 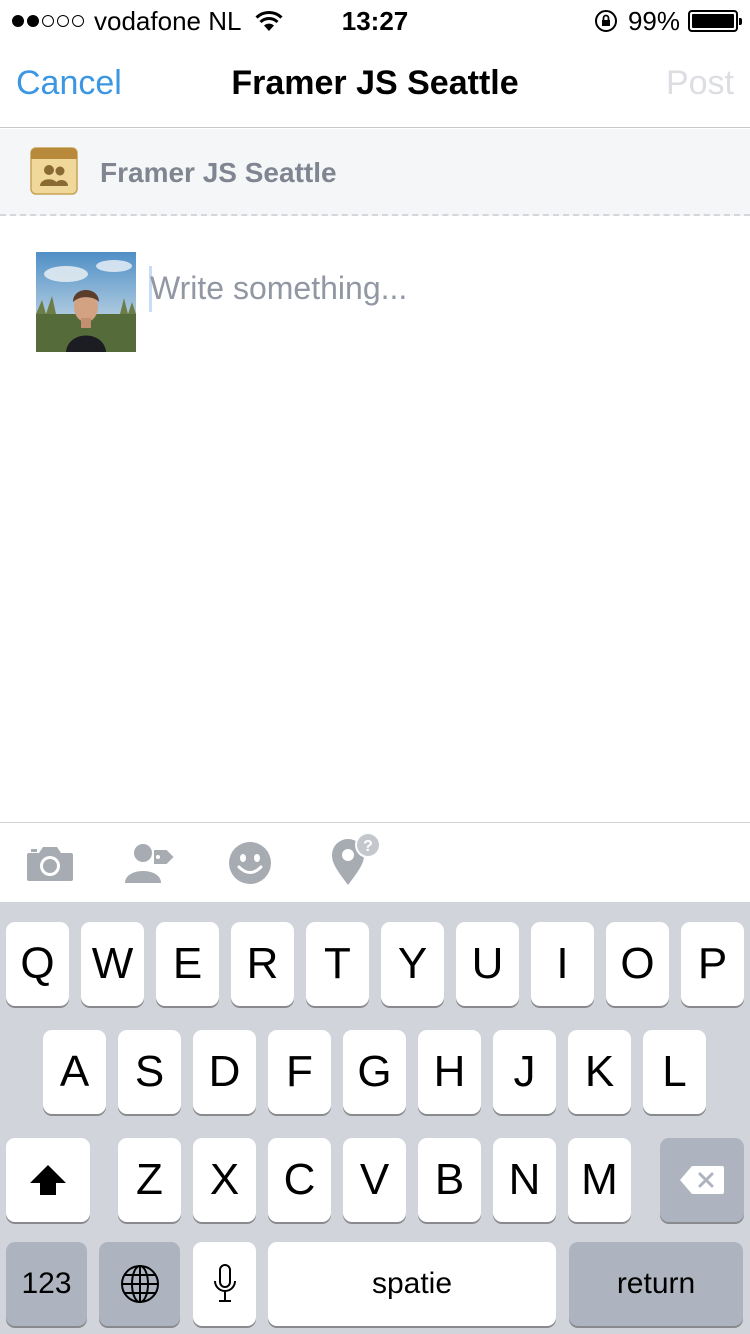 I want to click on key-f: F, so click(x=299, y=1072).